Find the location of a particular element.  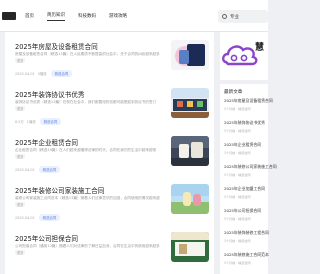

top-navbar: 首页 简历知识 科技数码 游戏攻略 专业 is located at coordinates (134, 16).